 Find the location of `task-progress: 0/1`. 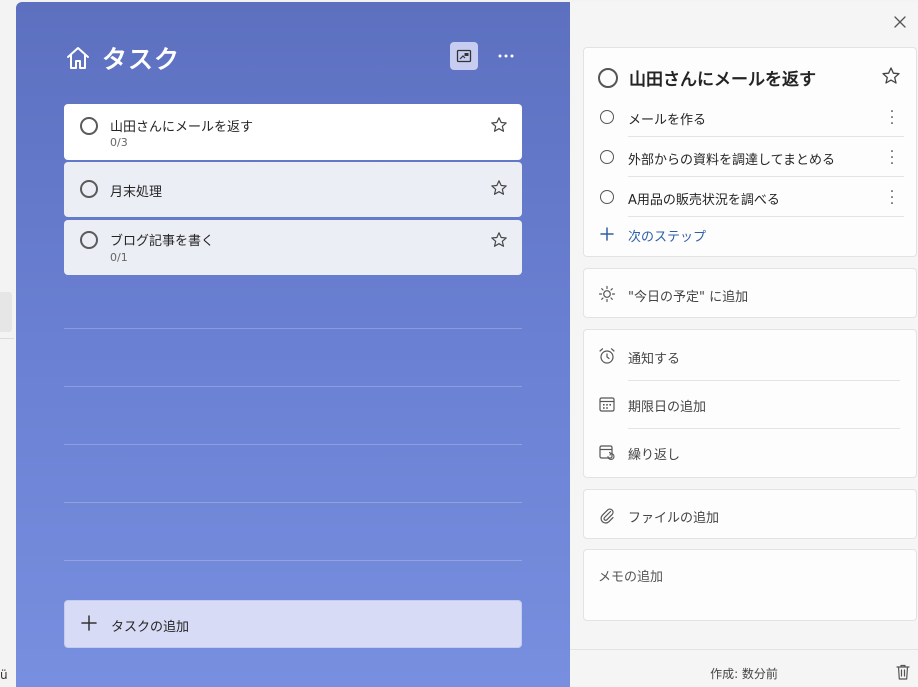

task-progress: 0/1 is located at coordinates (119, 257).